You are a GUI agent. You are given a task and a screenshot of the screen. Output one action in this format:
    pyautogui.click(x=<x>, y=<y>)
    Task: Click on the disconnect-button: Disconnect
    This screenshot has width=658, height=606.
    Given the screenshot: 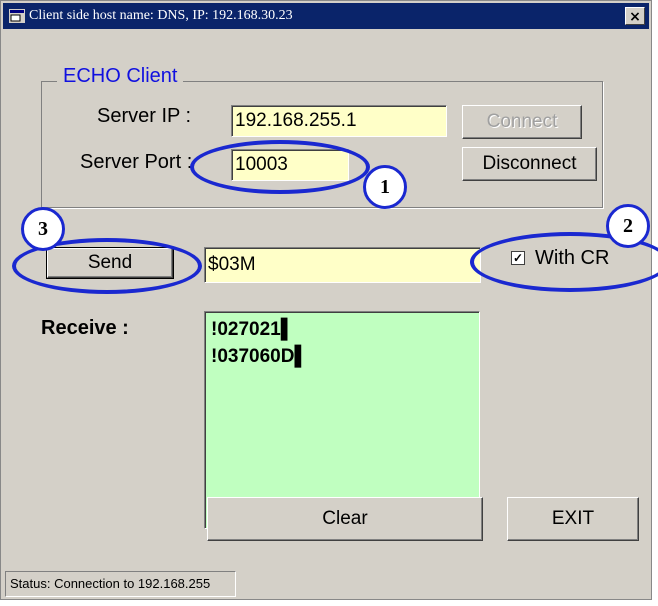 What is the action you would take?
    pyautogui.click(x=529, y=164)
    